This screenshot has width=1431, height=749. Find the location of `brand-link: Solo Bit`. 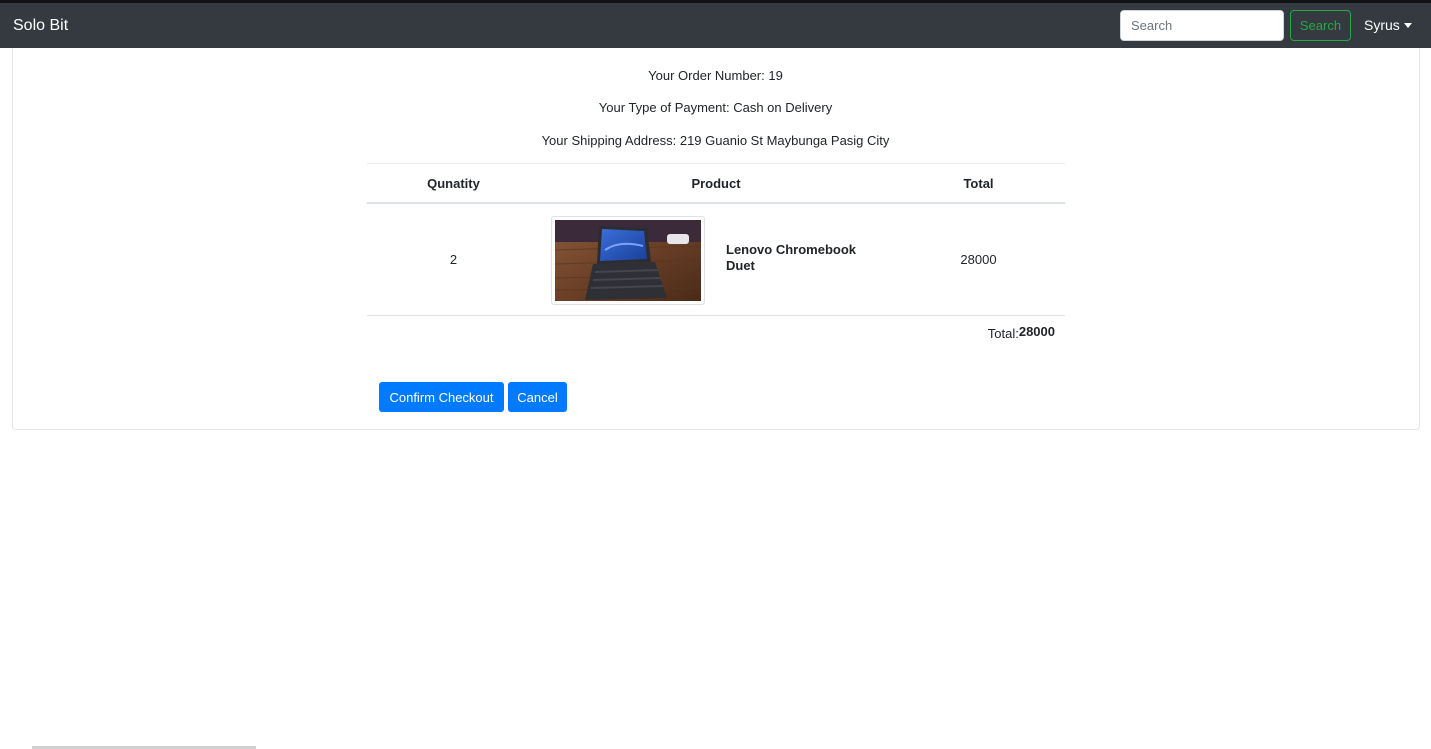

brand-link: Solo Bit is located at coordinates (40, 25).